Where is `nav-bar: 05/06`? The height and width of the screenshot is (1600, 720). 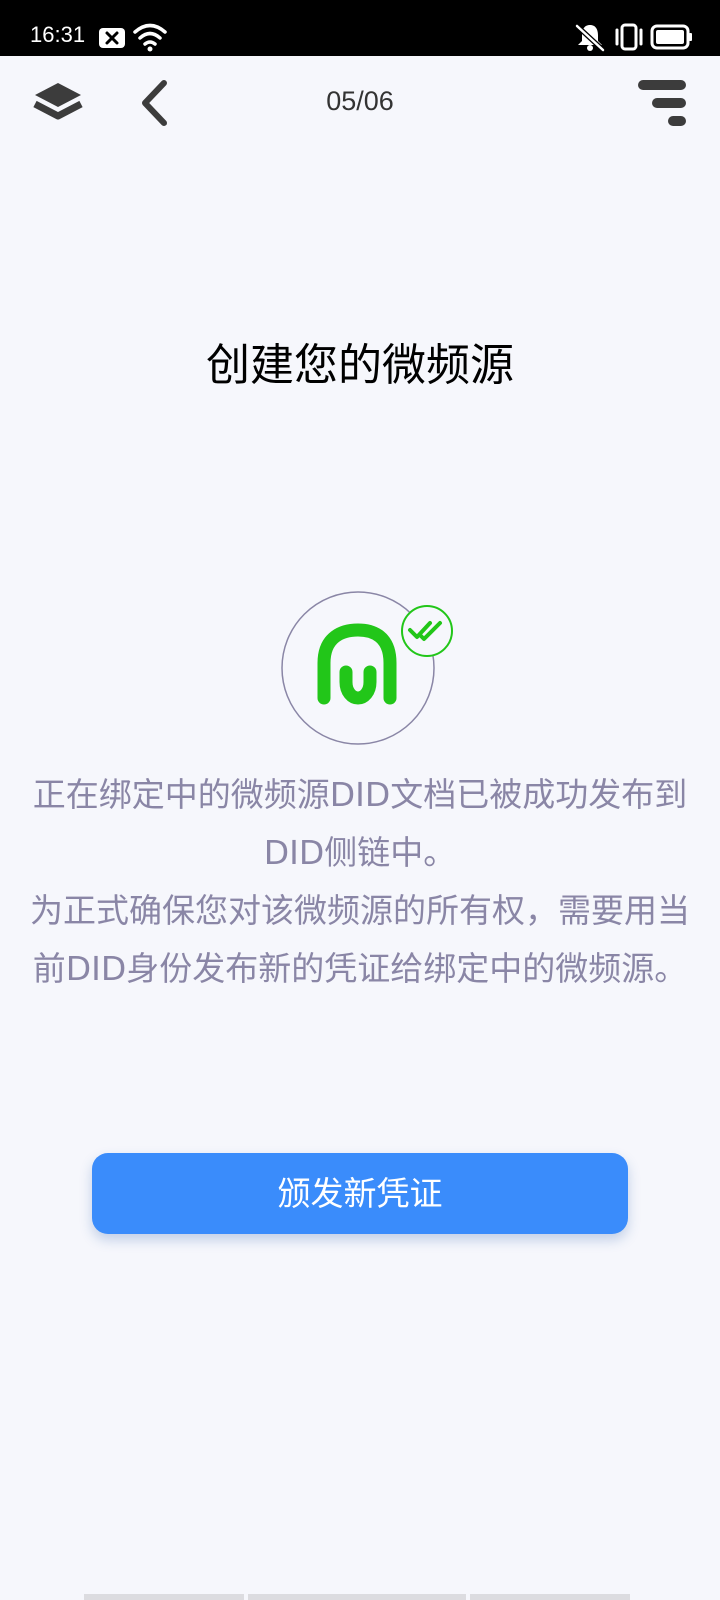 nav-bar: 05/06 is located at coordinates (360, 105).